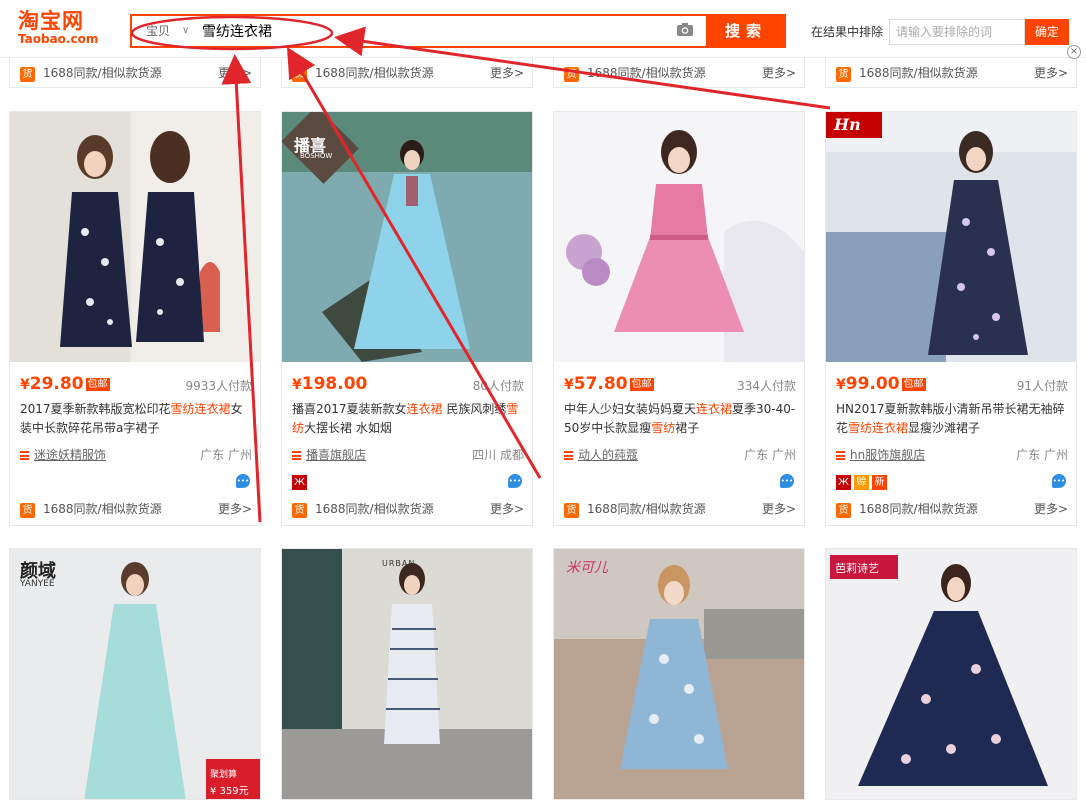  I want to click on shop-name-link: hn服饰旗舰店, so click(887, 455).